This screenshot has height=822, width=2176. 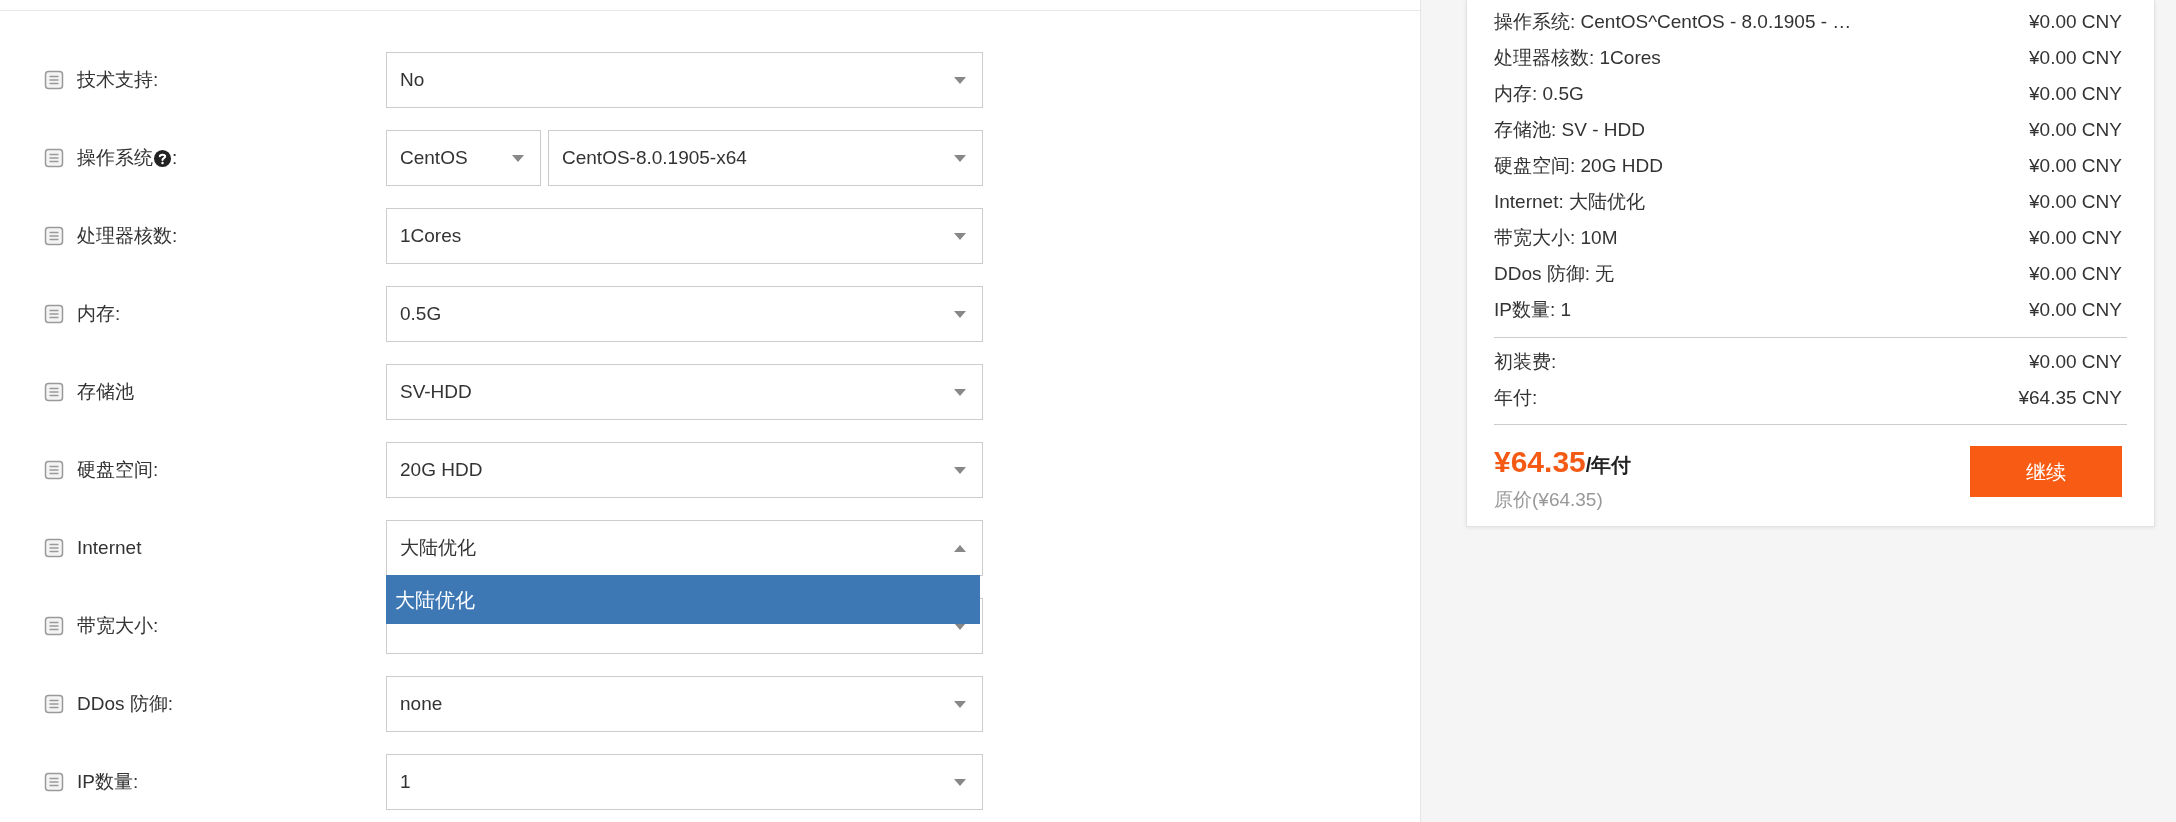 I want to click on help-icon, so click(x=162, y=158).